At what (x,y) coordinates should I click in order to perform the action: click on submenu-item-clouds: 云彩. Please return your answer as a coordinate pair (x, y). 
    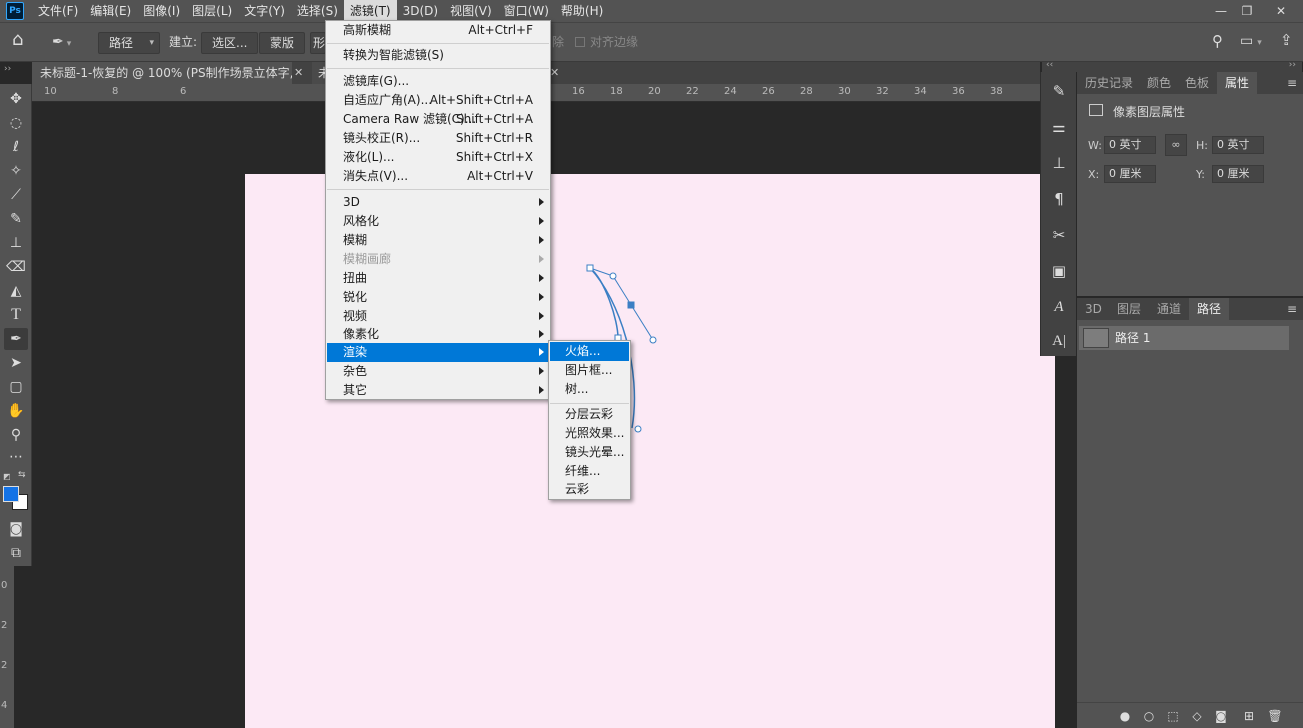
    Looking at the image, I should click on (589, 489).